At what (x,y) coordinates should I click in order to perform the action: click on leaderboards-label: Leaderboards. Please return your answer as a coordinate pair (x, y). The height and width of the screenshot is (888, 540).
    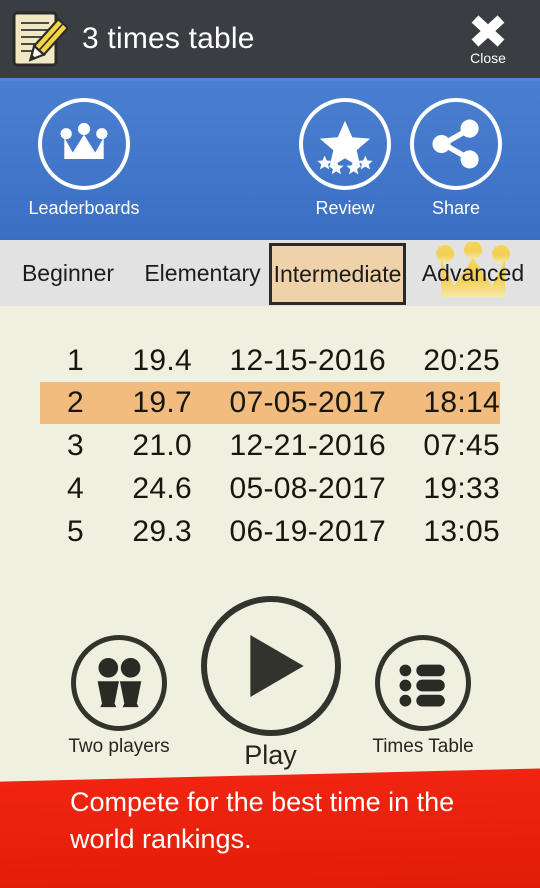
    Looking at the image, I should click on (84, 208).